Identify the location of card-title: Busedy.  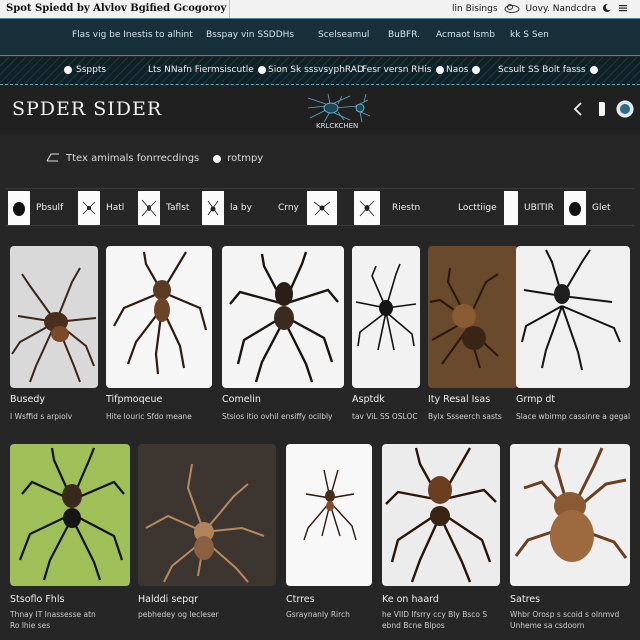
(27, 399).